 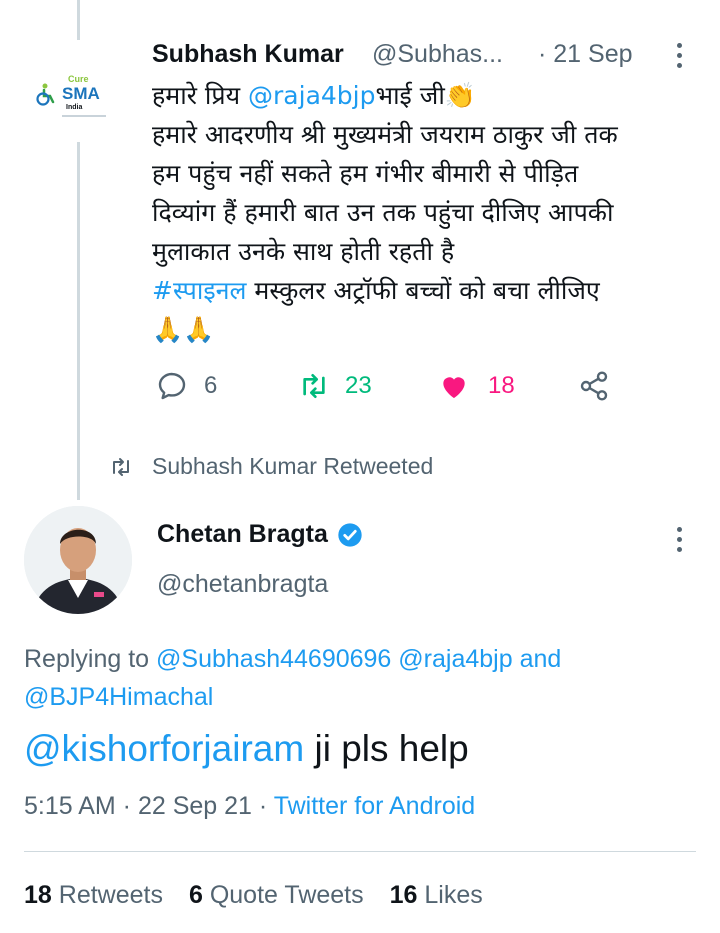 What do you see at coordinates (454, 387) in the screenshot?
I see `heart-icon` at bounding box center [454, 387].